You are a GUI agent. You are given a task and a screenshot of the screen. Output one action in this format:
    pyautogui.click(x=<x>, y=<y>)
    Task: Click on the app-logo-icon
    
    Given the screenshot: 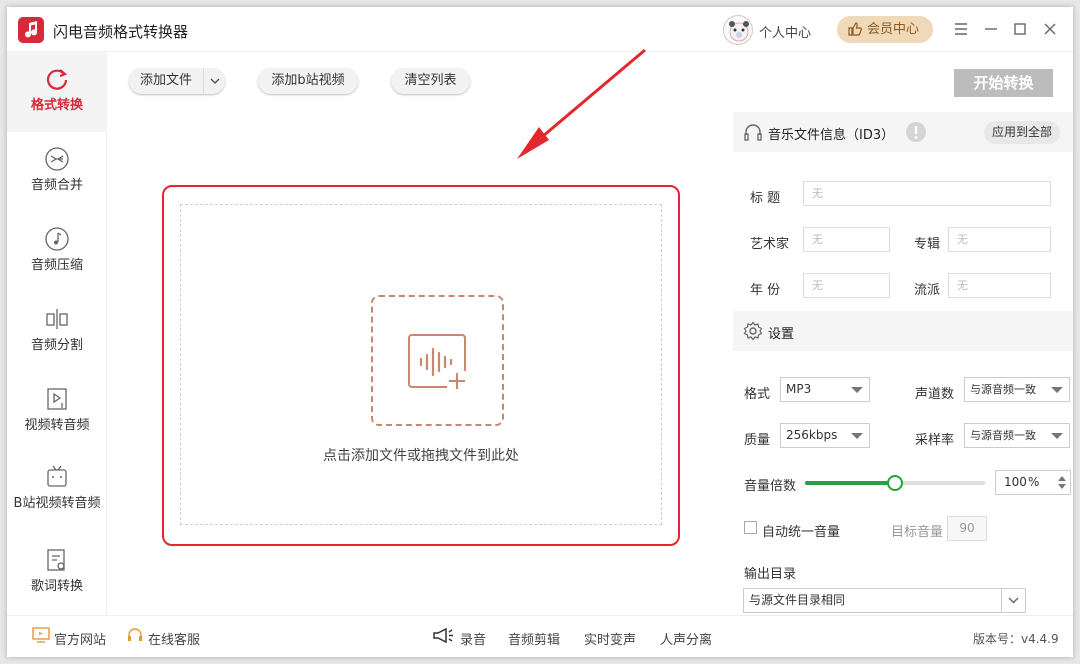 What is the action you would take?
    pyautogui.click(x=31, y=30)
    